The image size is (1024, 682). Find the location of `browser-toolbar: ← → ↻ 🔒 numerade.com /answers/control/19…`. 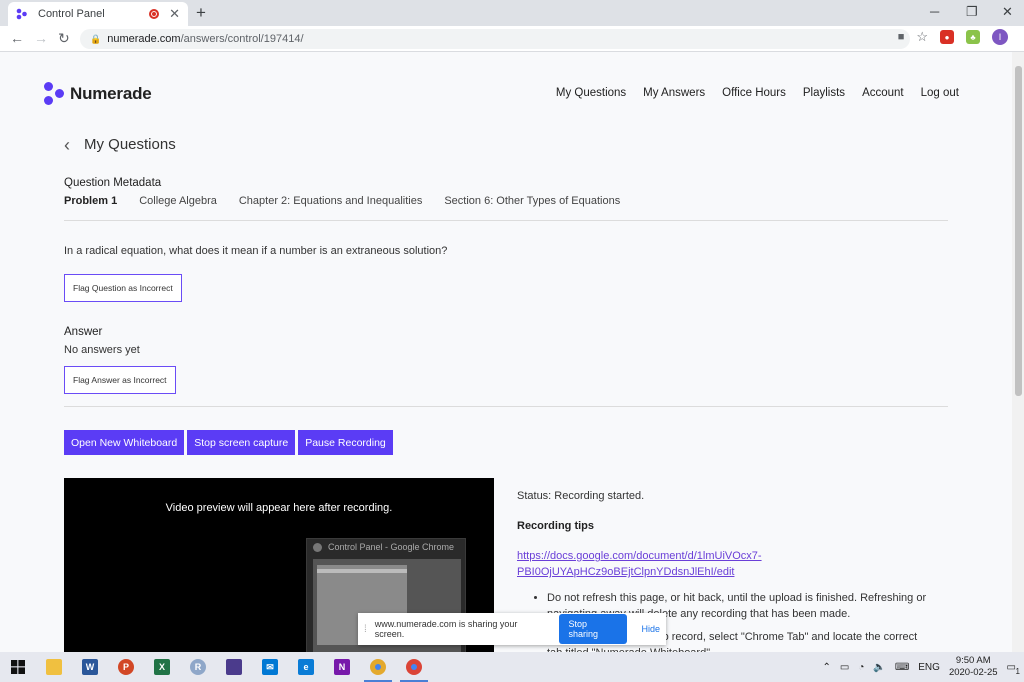

browser-toolbar: ← → ↻ 🔒 numerade.com /answers/control/19… is located at coordinates (512, 39).